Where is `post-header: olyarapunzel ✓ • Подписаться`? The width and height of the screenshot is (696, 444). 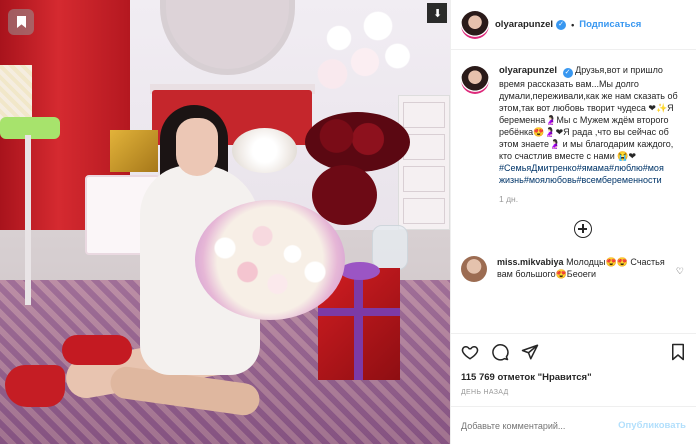
post-header: olyarapunzel ✓ • Подписаться is located at coordinates (573, 25).